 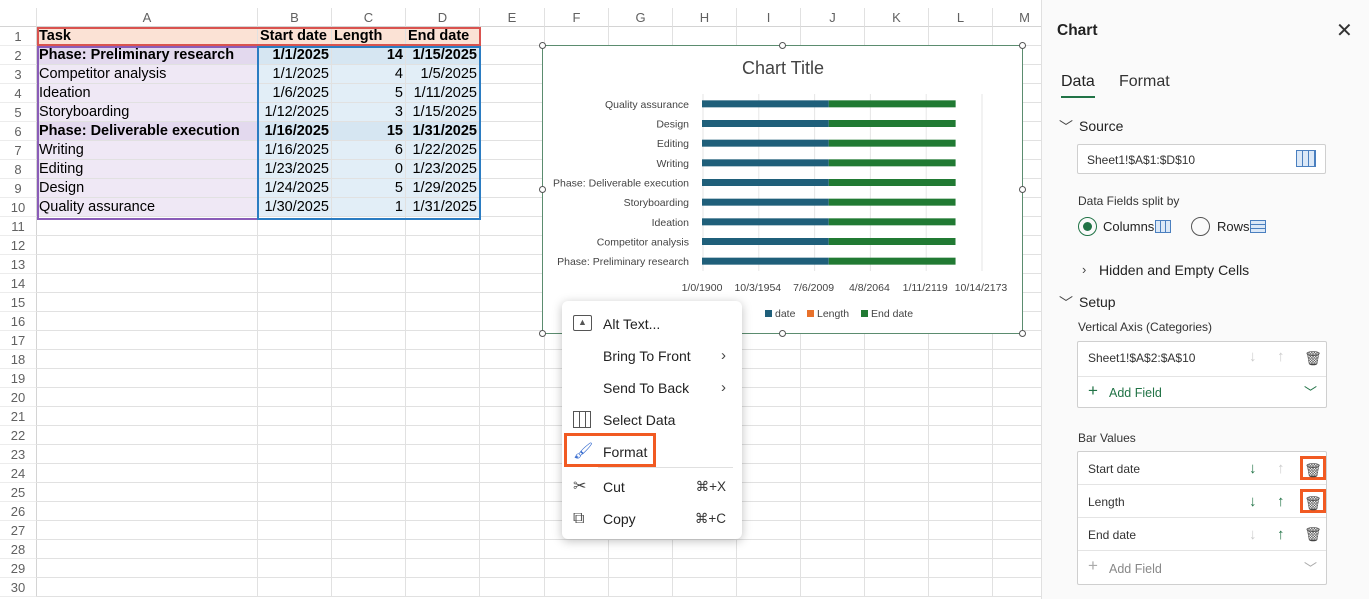 What do you see at coordinates (295, 169) in the screenshot?
I see `cell: 1/23/2025` at bounding box center [295, 169].